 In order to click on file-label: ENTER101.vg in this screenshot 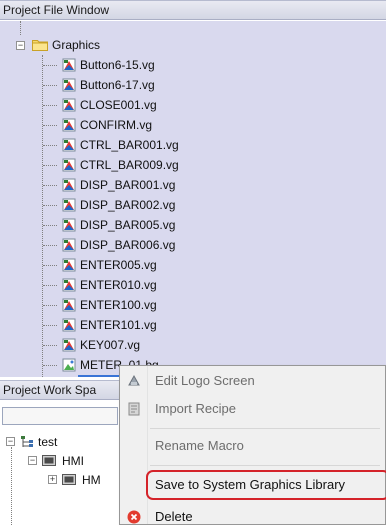, I will do `click(118, 325)`.